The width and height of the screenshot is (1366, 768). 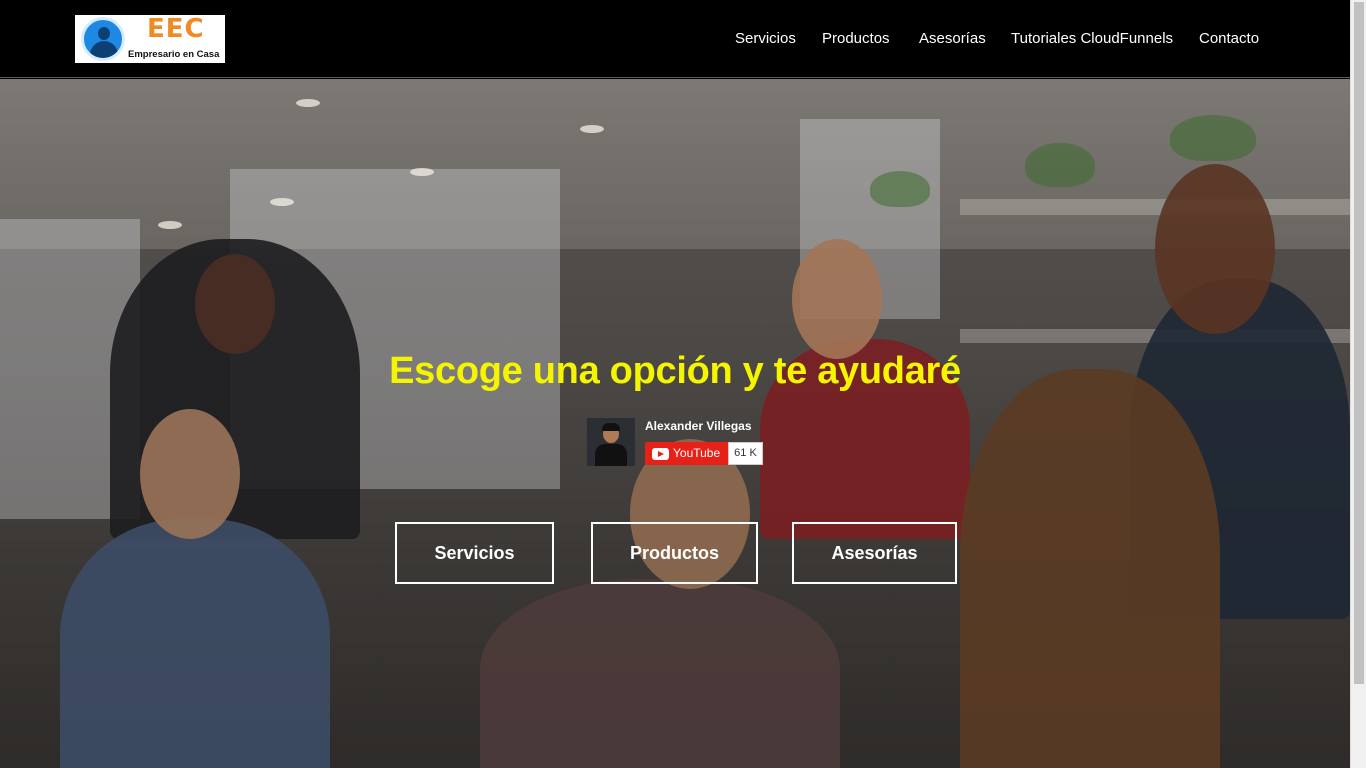 I want to click on page-scrollbar, so click(x=1358, y=384).